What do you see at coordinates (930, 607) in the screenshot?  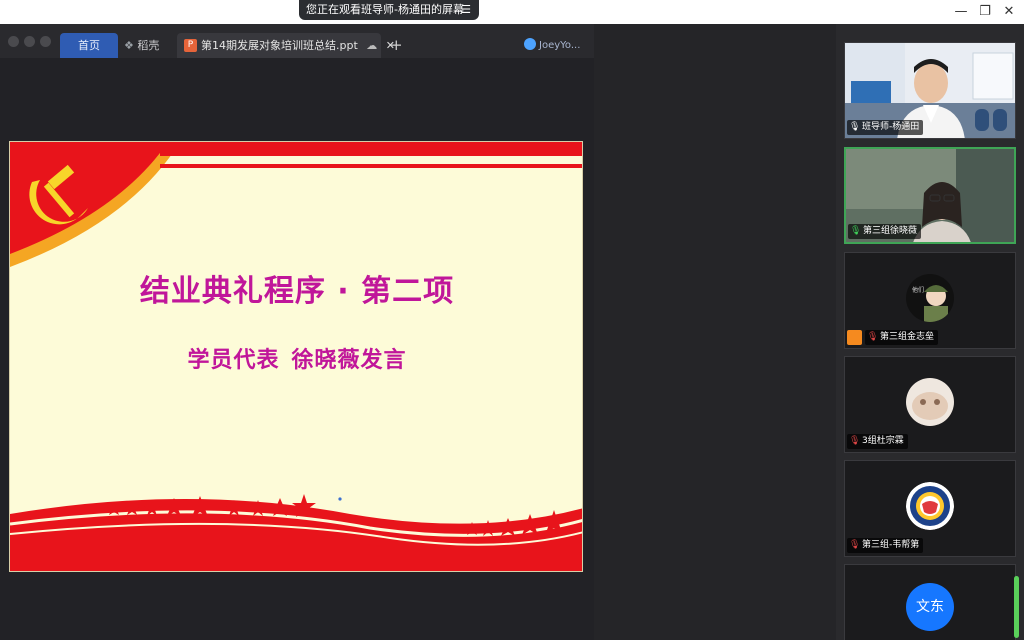 I see `participant-avatar-text: 文东` at bounding box center [930, 607].